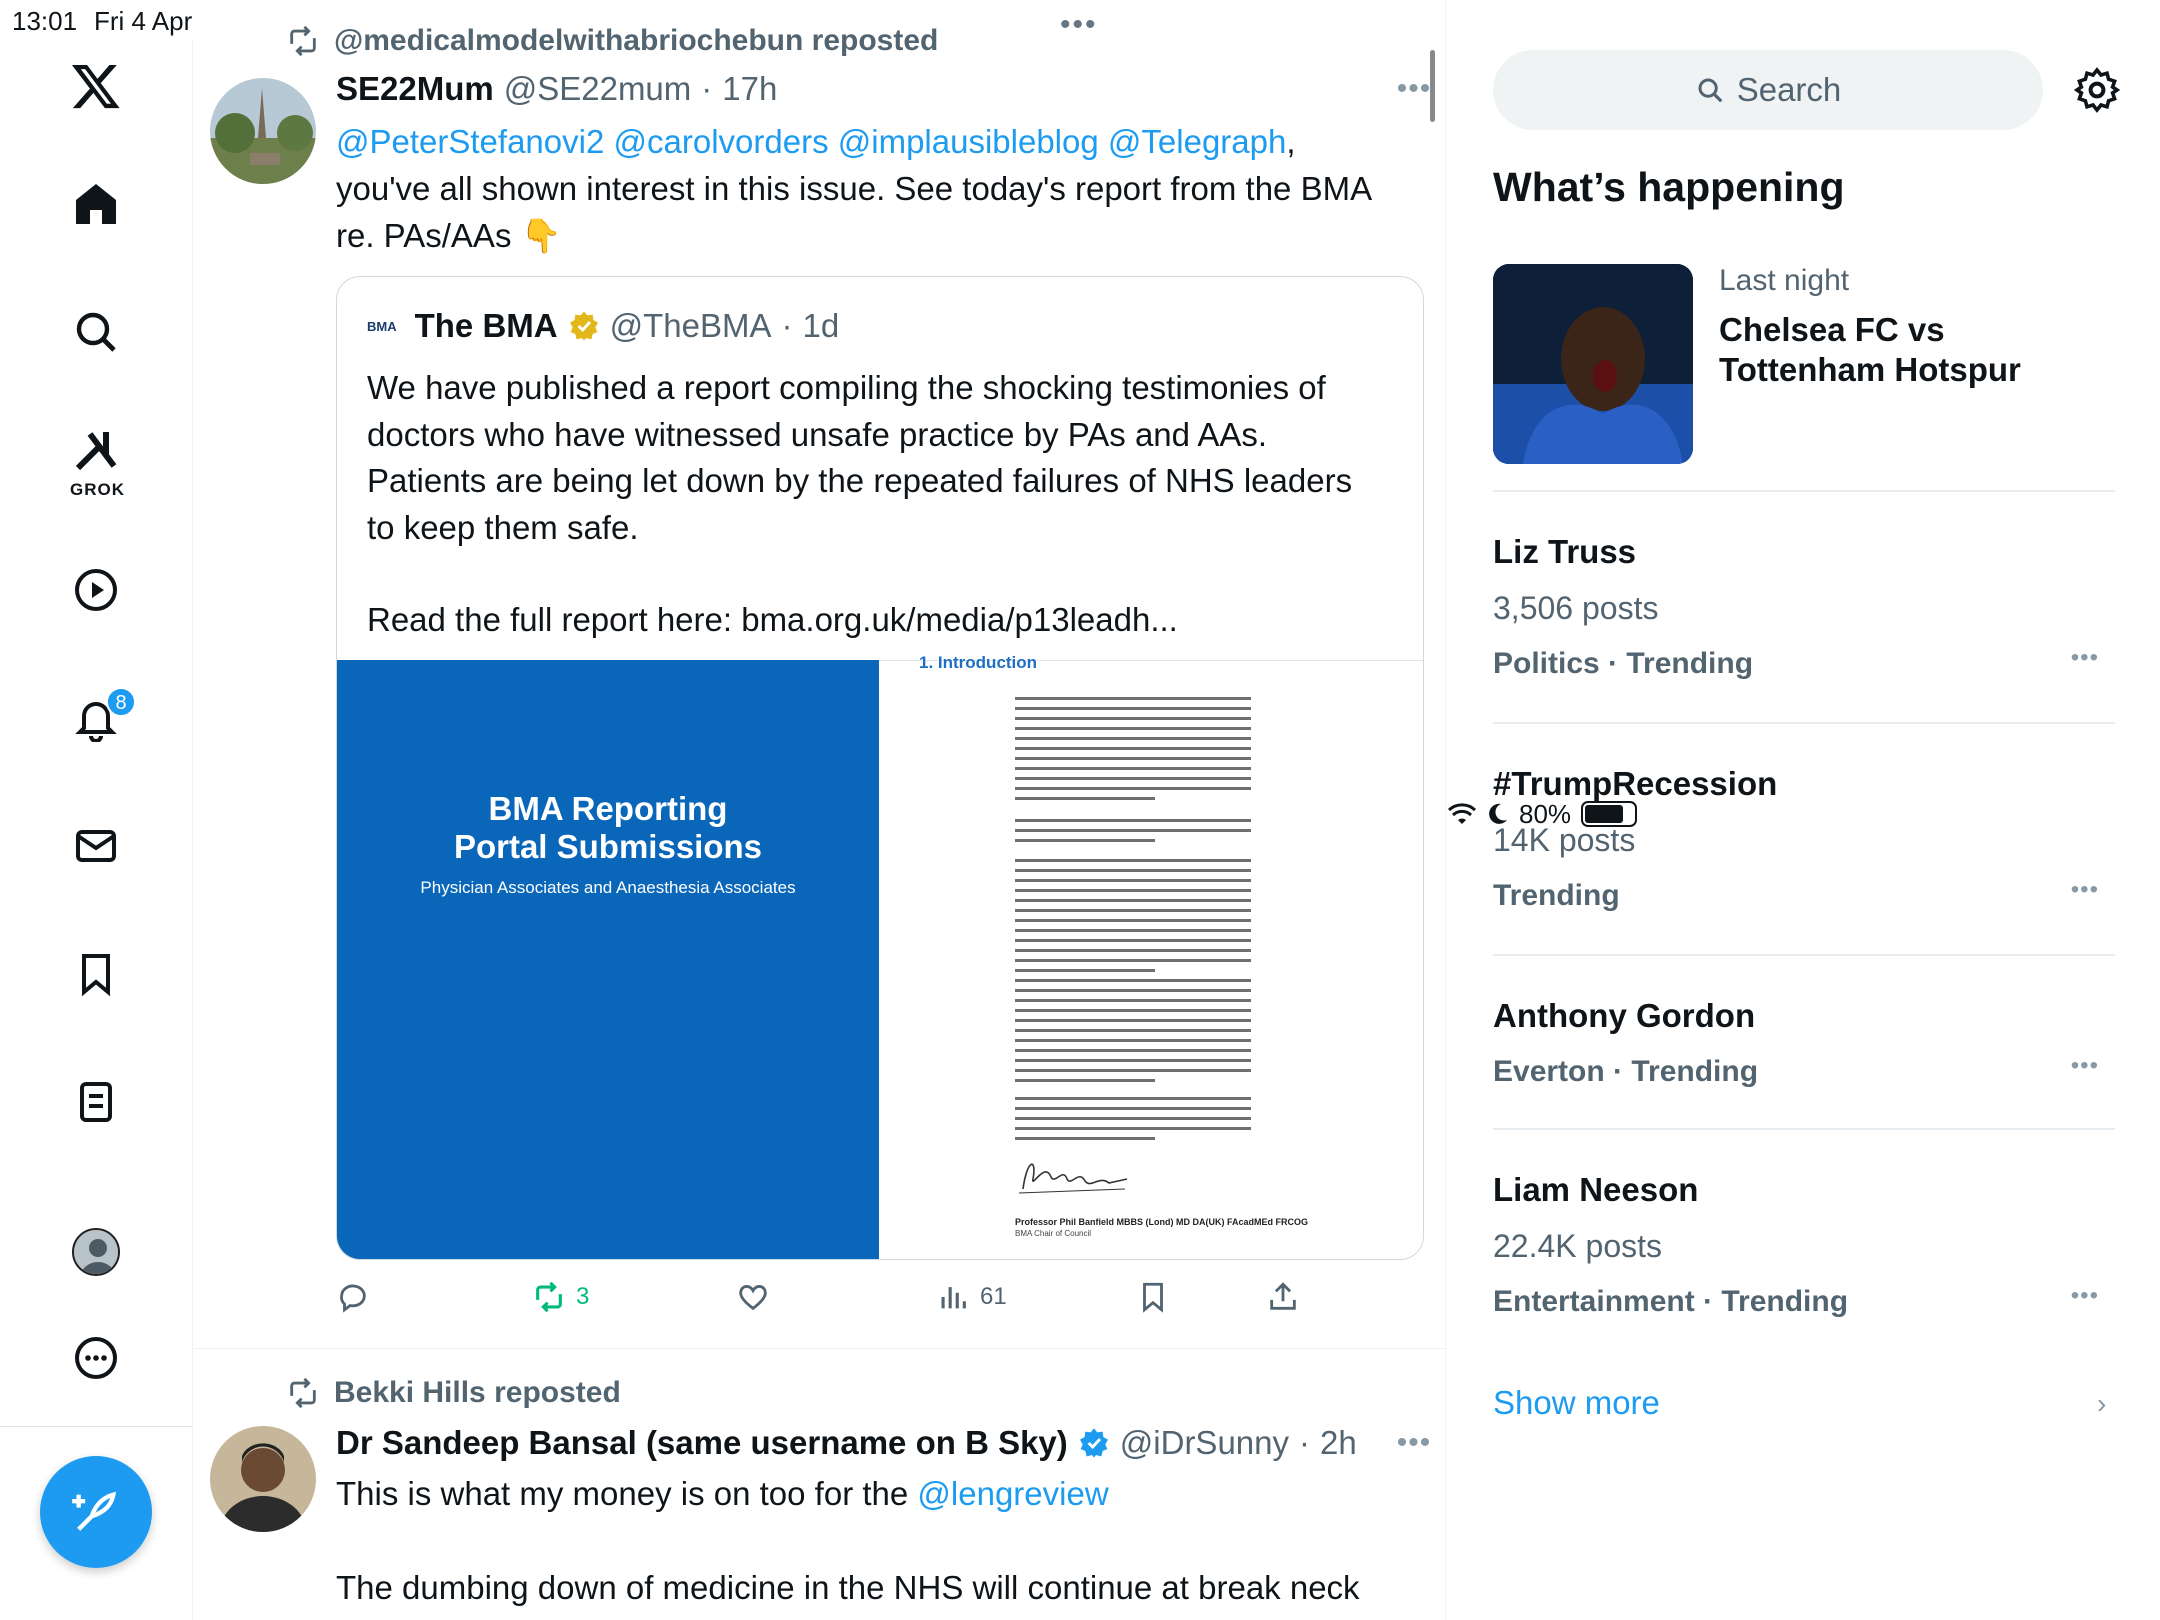 The height and width of the screenshot is (1620, 2160). I want to click on report-doc-heading: 1. Introduction, so click(978, 662).